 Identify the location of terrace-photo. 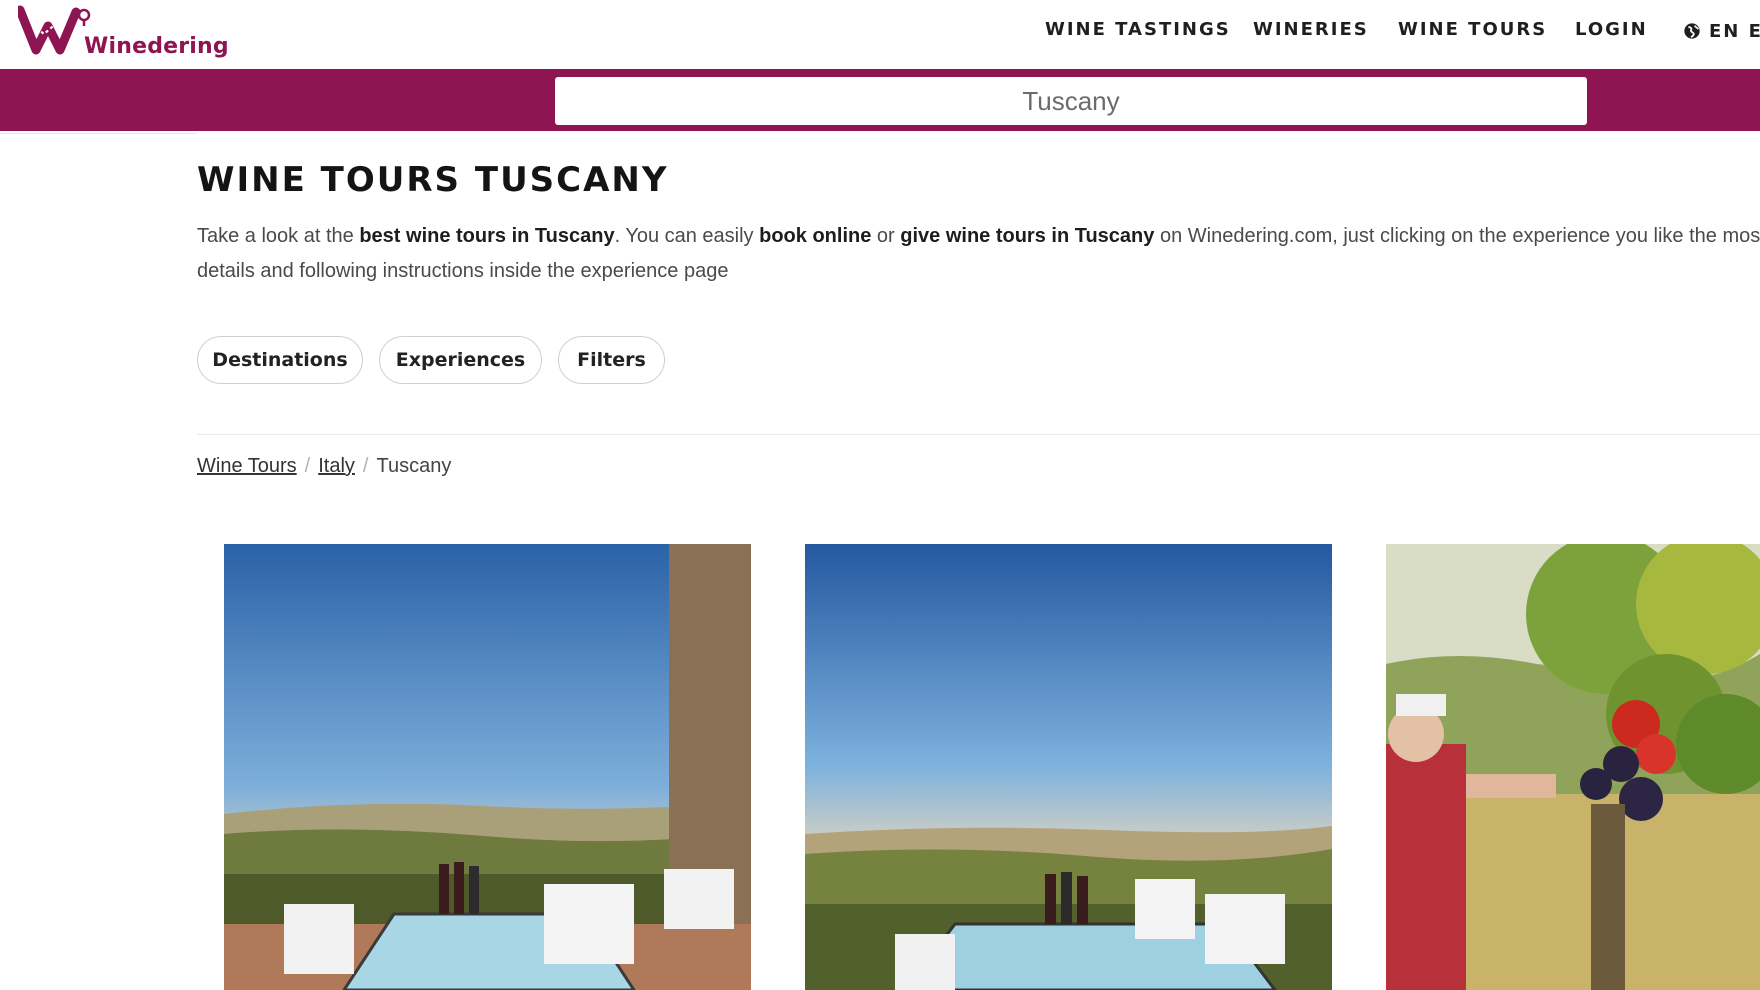
(487, 767).